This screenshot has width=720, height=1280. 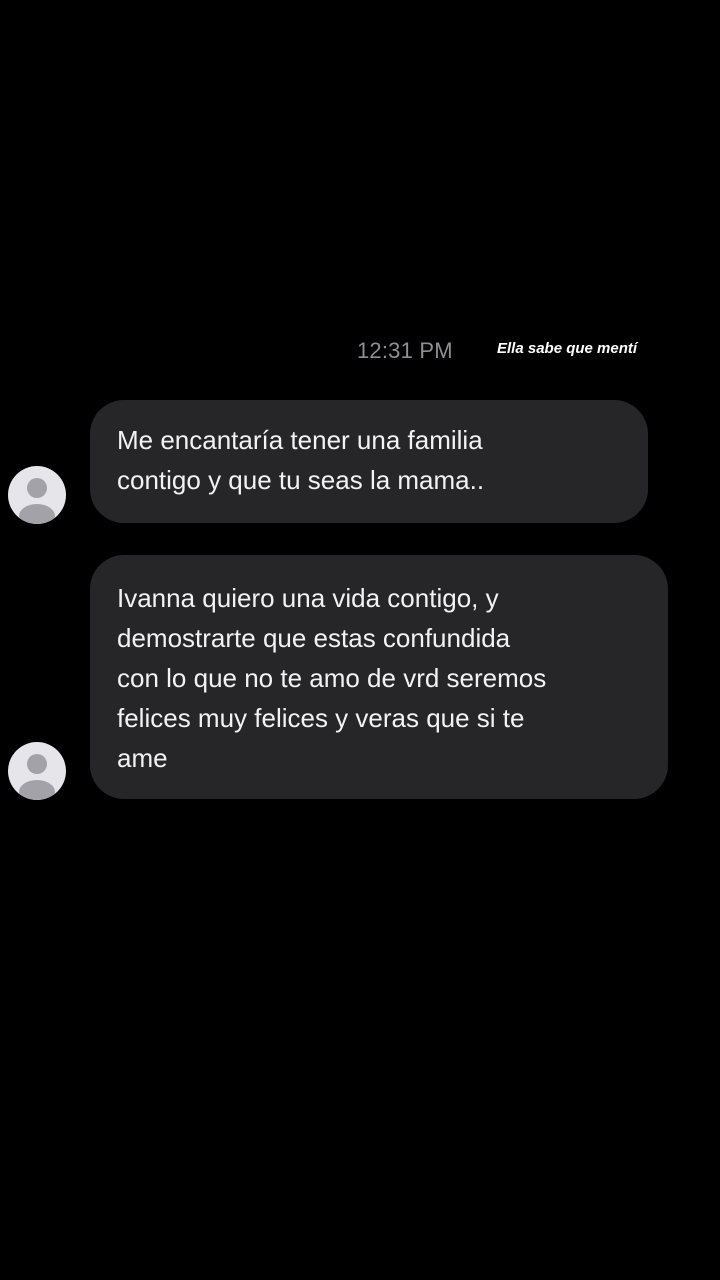 I want to click on message-text-line: Ivanna quiero una vida contigo, y, so click(x=308, y=598).